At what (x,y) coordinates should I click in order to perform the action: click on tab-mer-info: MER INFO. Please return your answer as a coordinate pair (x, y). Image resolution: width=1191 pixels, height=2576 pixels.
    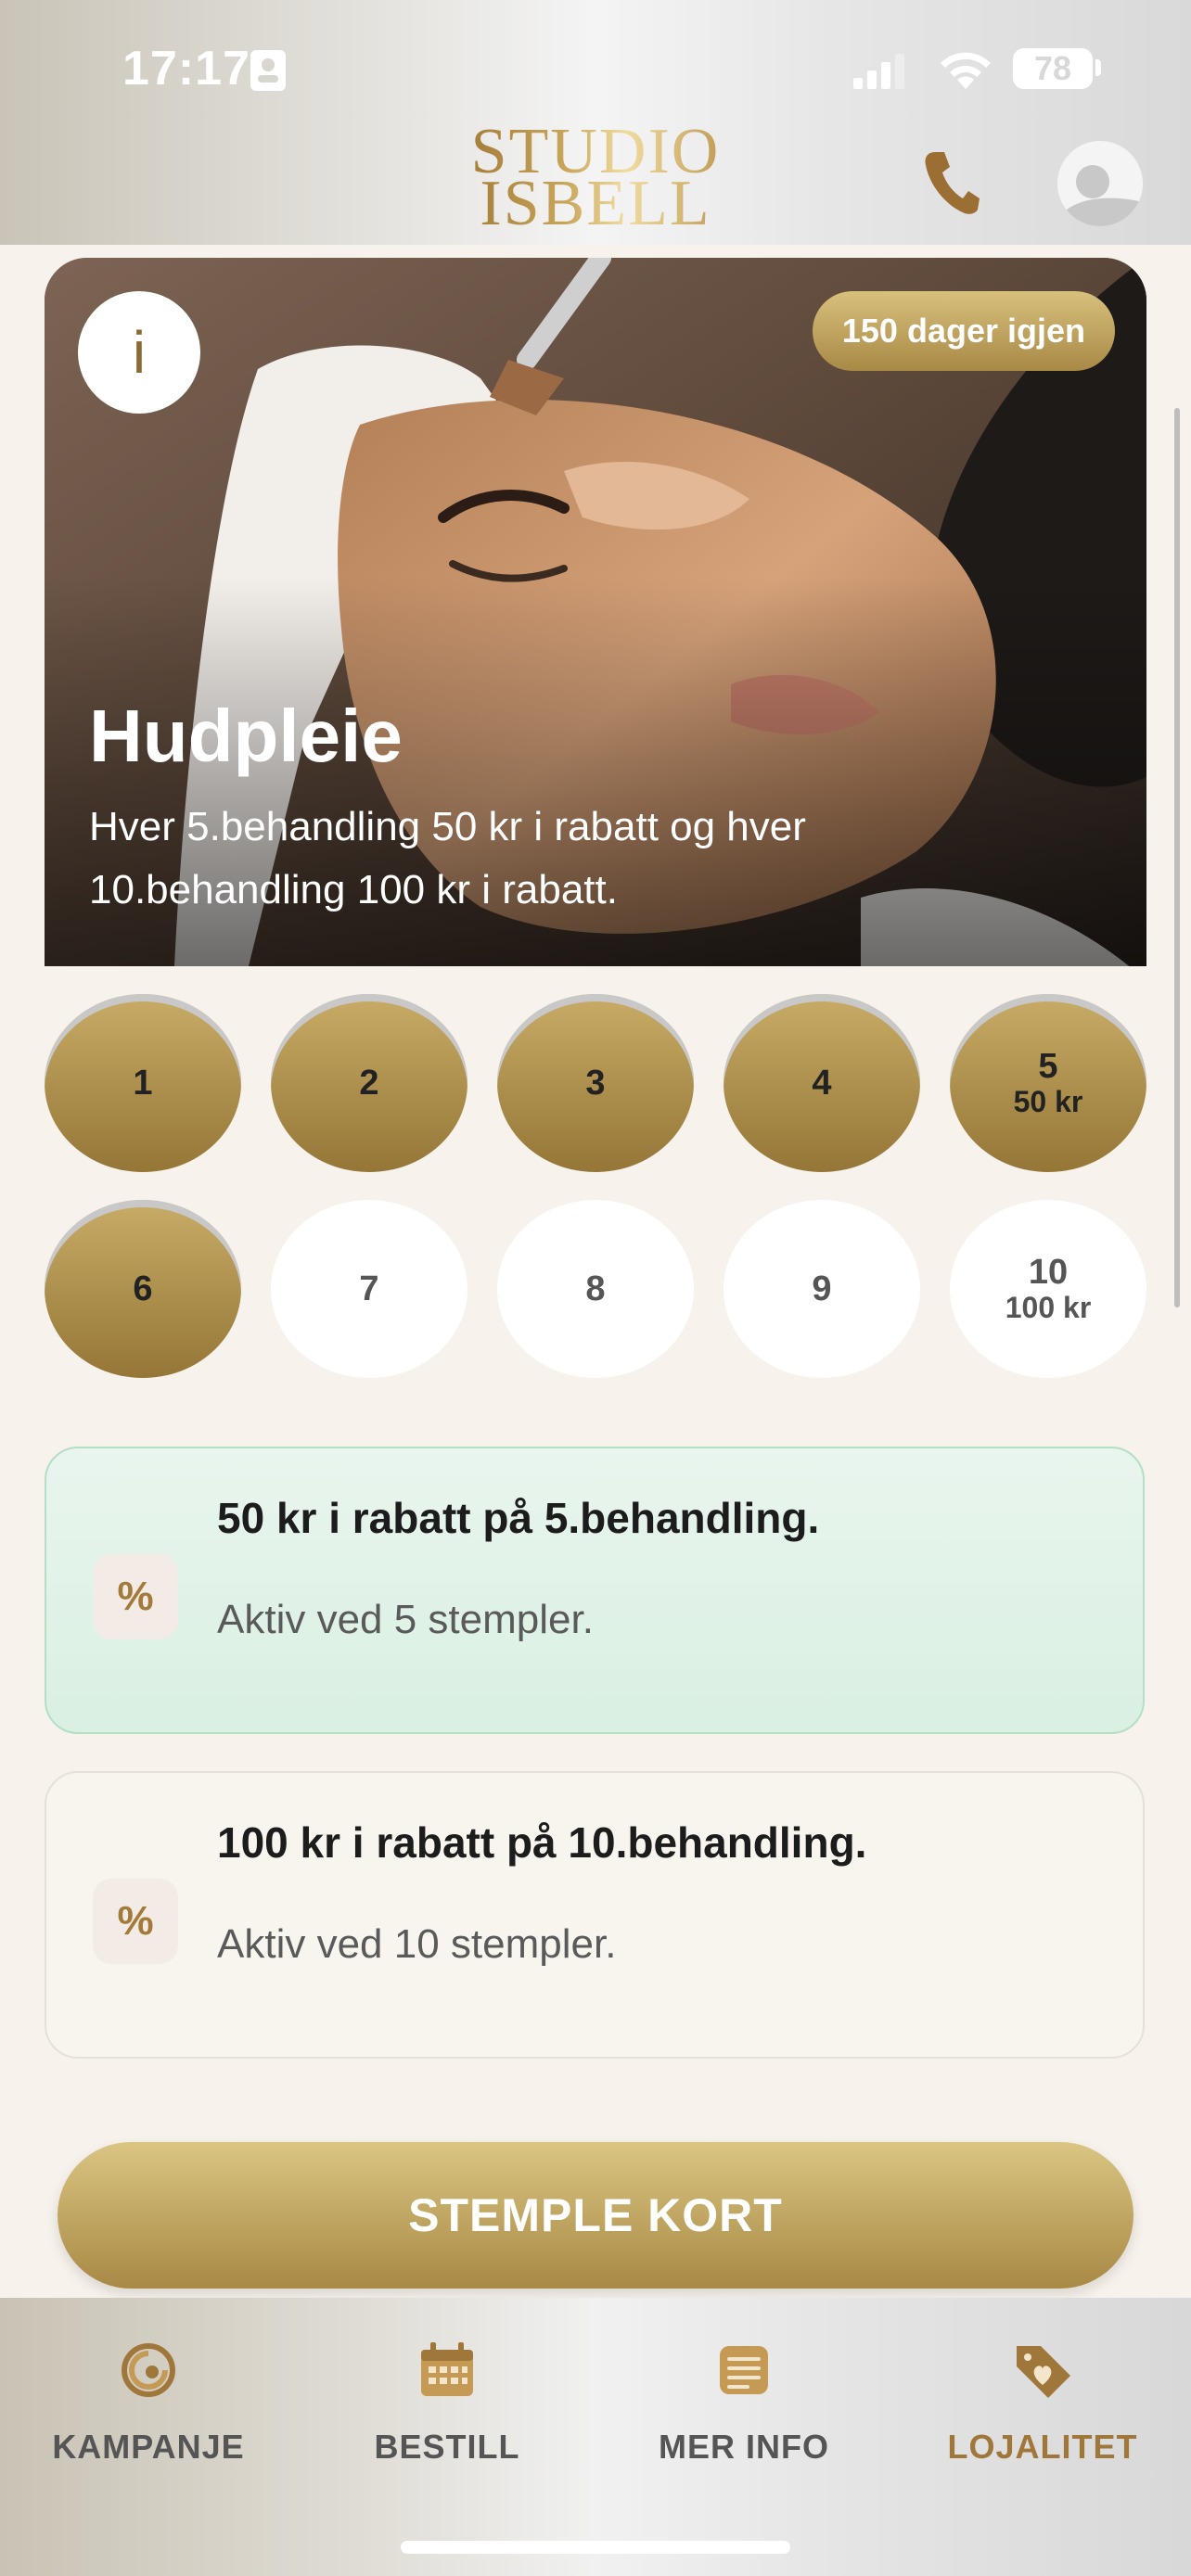
    Looking at the image, I should click on (744, 2404).